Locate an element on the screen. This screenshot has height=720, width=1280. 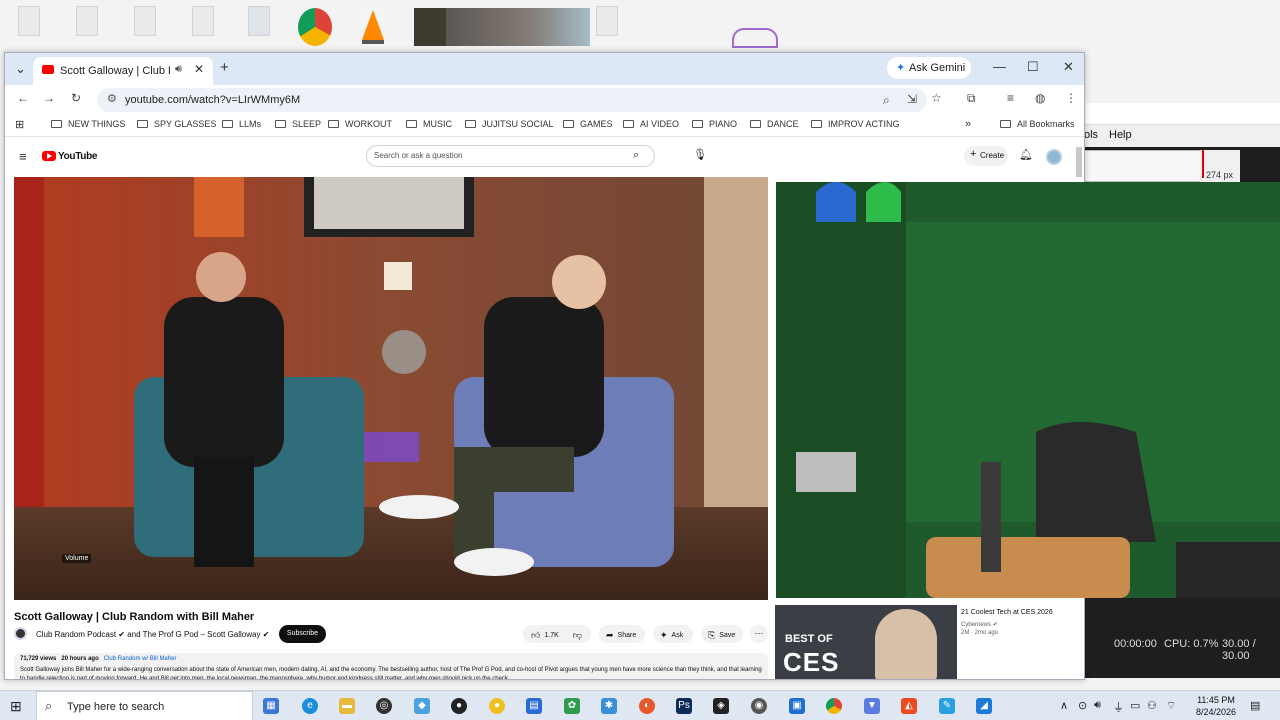
display-icon: ▭ is located at coordinates (1135, 705).